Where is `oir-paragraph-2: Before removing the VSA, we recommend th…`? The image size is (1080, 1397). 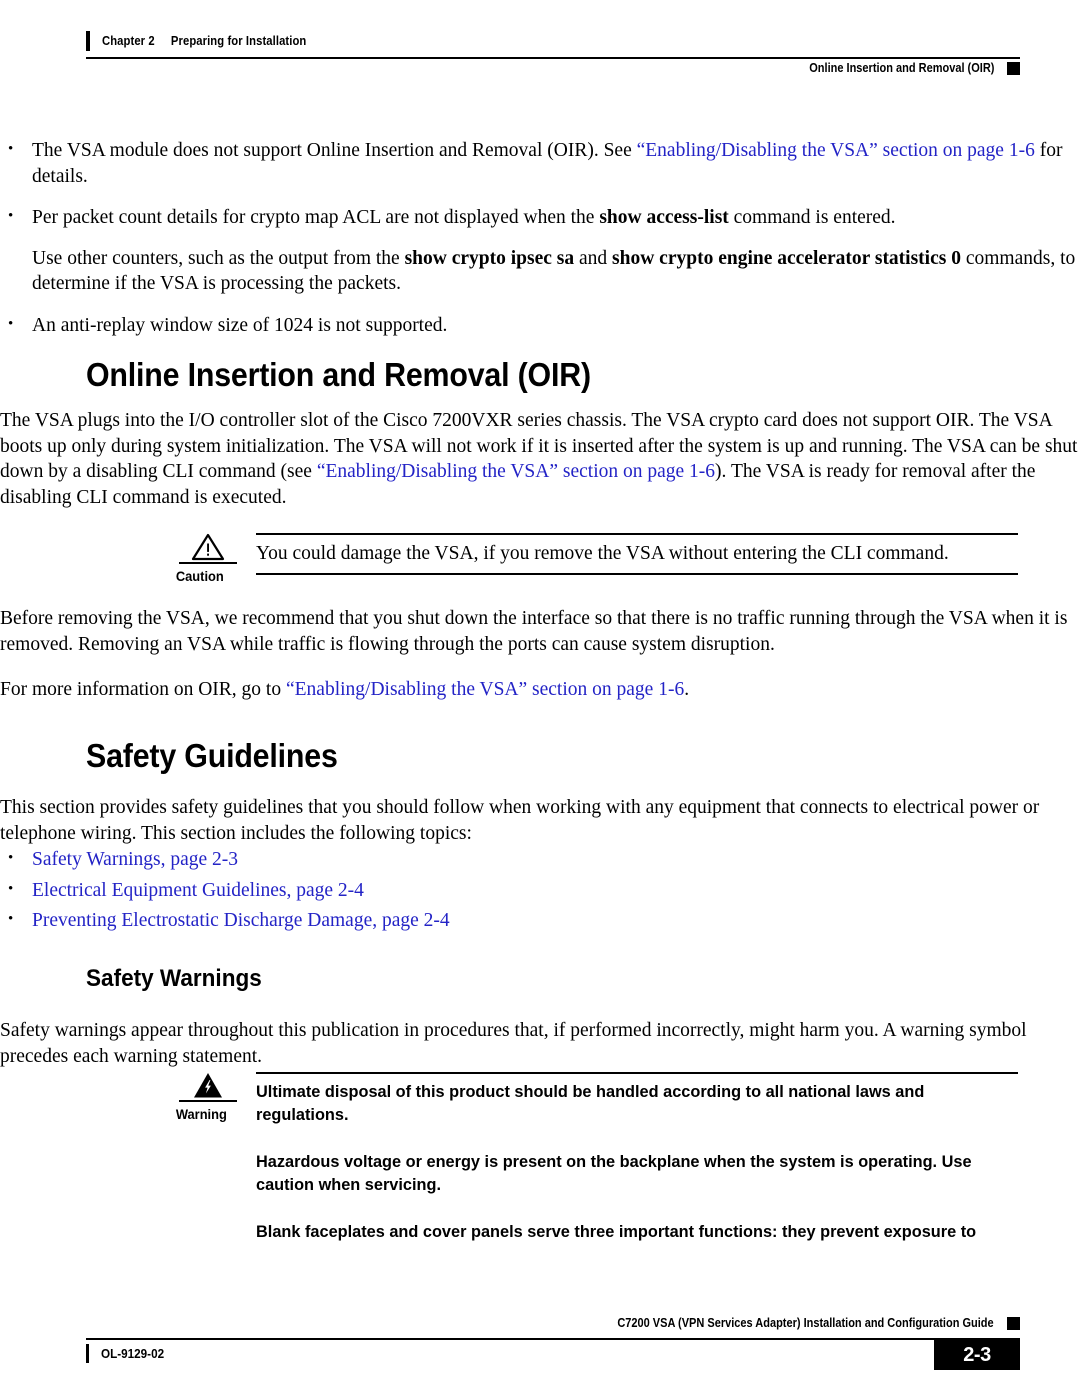
oir-paragraph-2: Before removing the VSA, we recommend th… is located at coordinates (534, 631).